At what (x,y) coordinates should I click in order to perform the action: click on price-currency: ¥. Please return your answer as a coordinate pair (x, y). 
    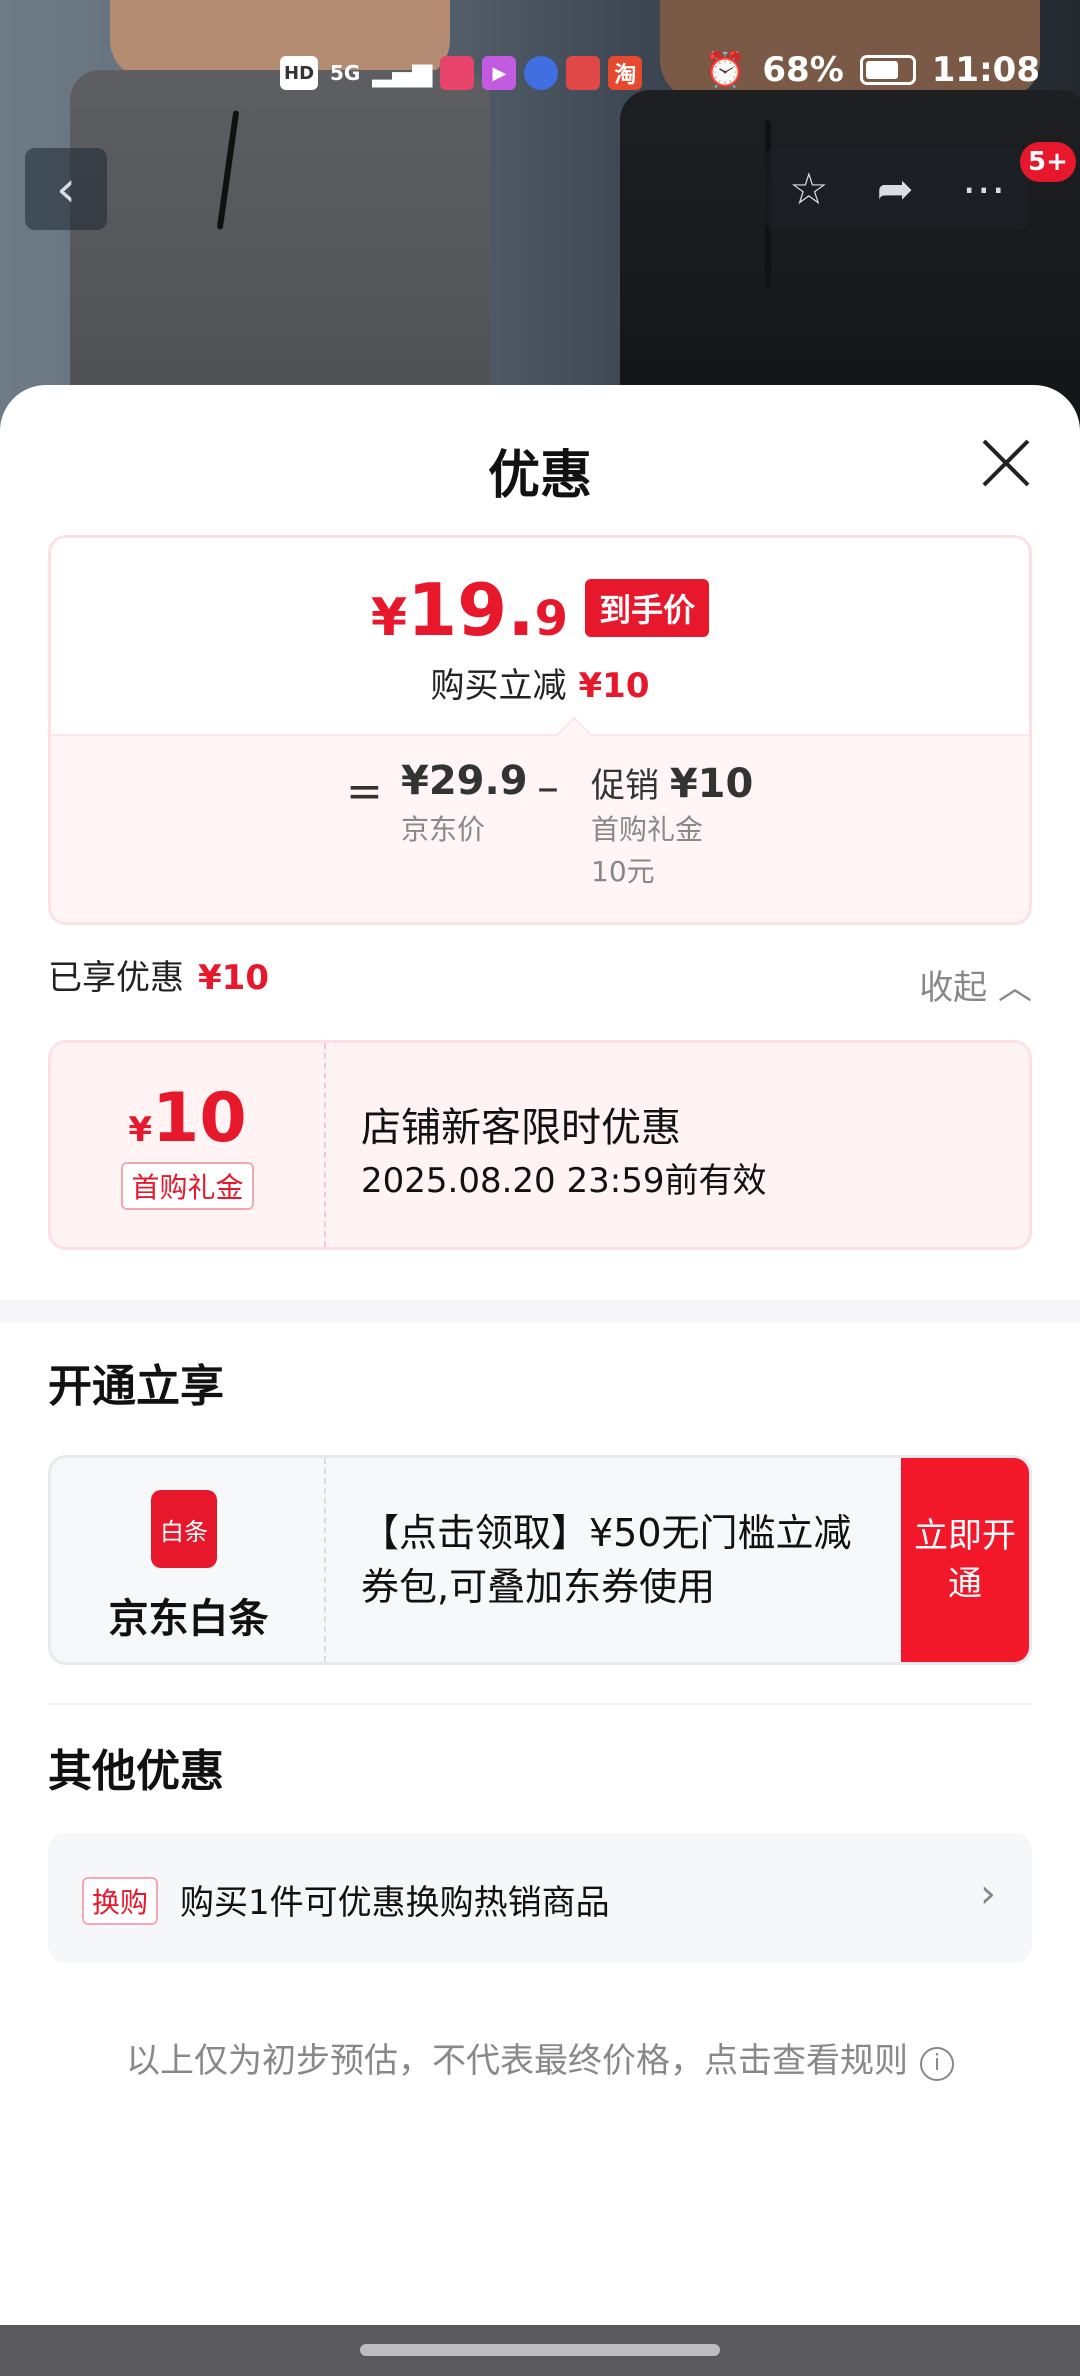
    Looking at the image, I should click on (389, 618).